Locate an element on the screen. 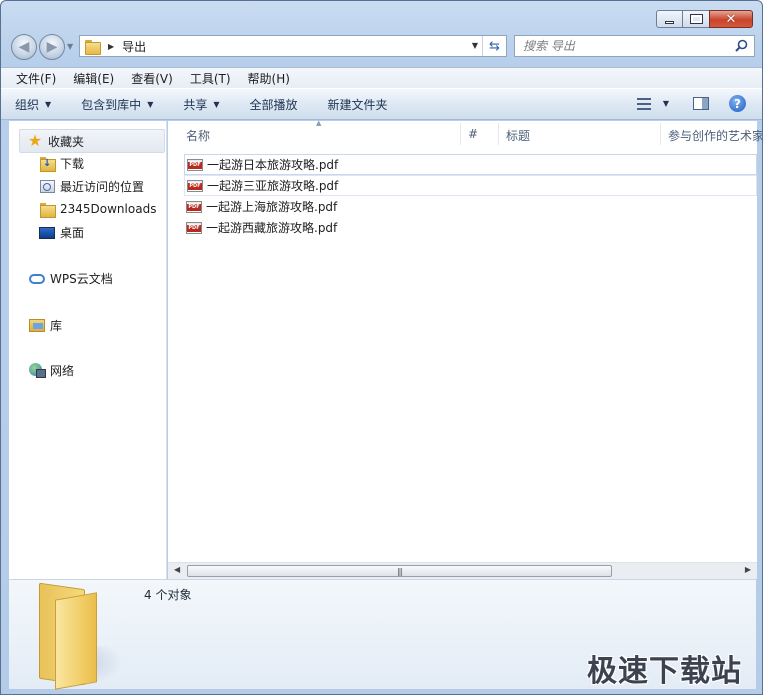 Image resolution: width=763 pixels, height=695 pixels. file-row: 一起游上海旅游攻略.pdf is located at coordinates (470, 206).